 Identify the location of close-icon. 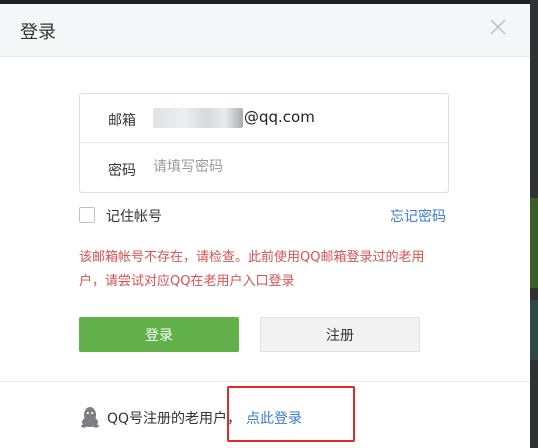
(498, 27).